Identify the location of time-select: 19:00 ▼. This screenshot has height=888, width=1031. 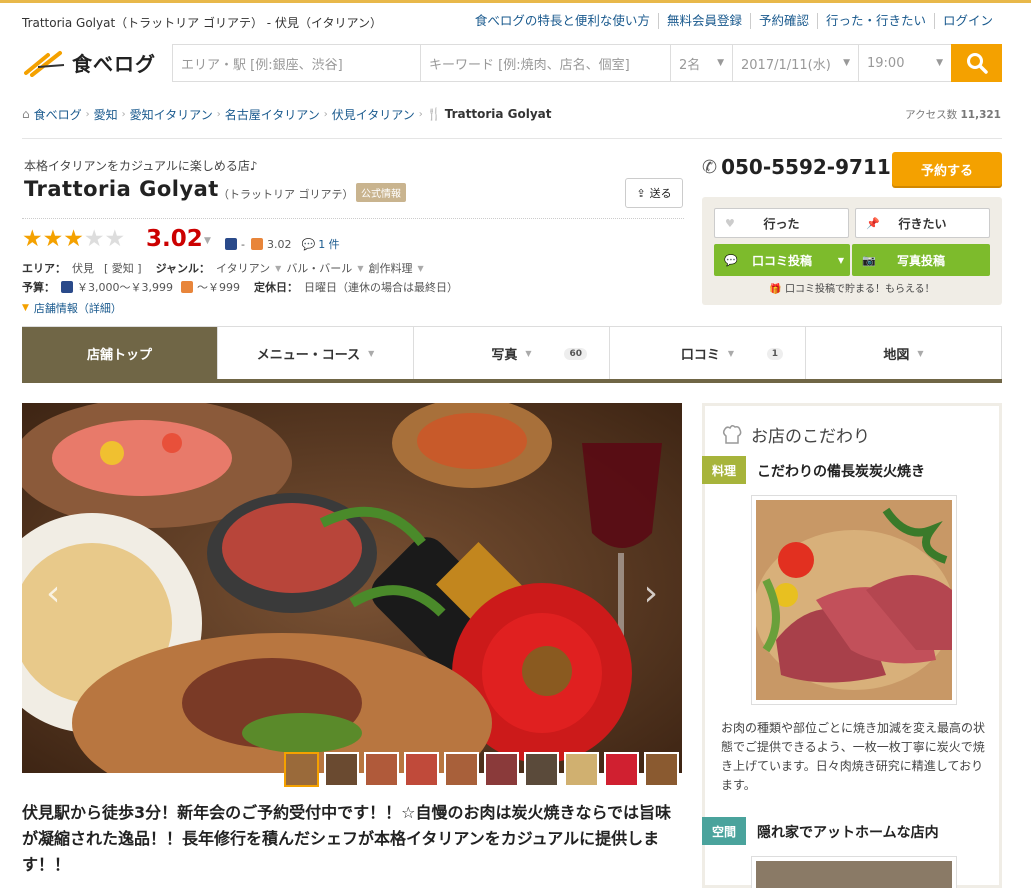
(905, 63).